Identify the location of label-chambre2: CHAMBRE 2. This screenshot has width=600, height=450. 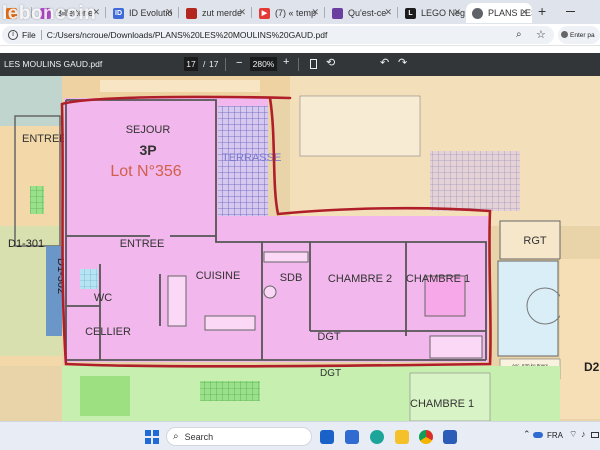
(360, 279).